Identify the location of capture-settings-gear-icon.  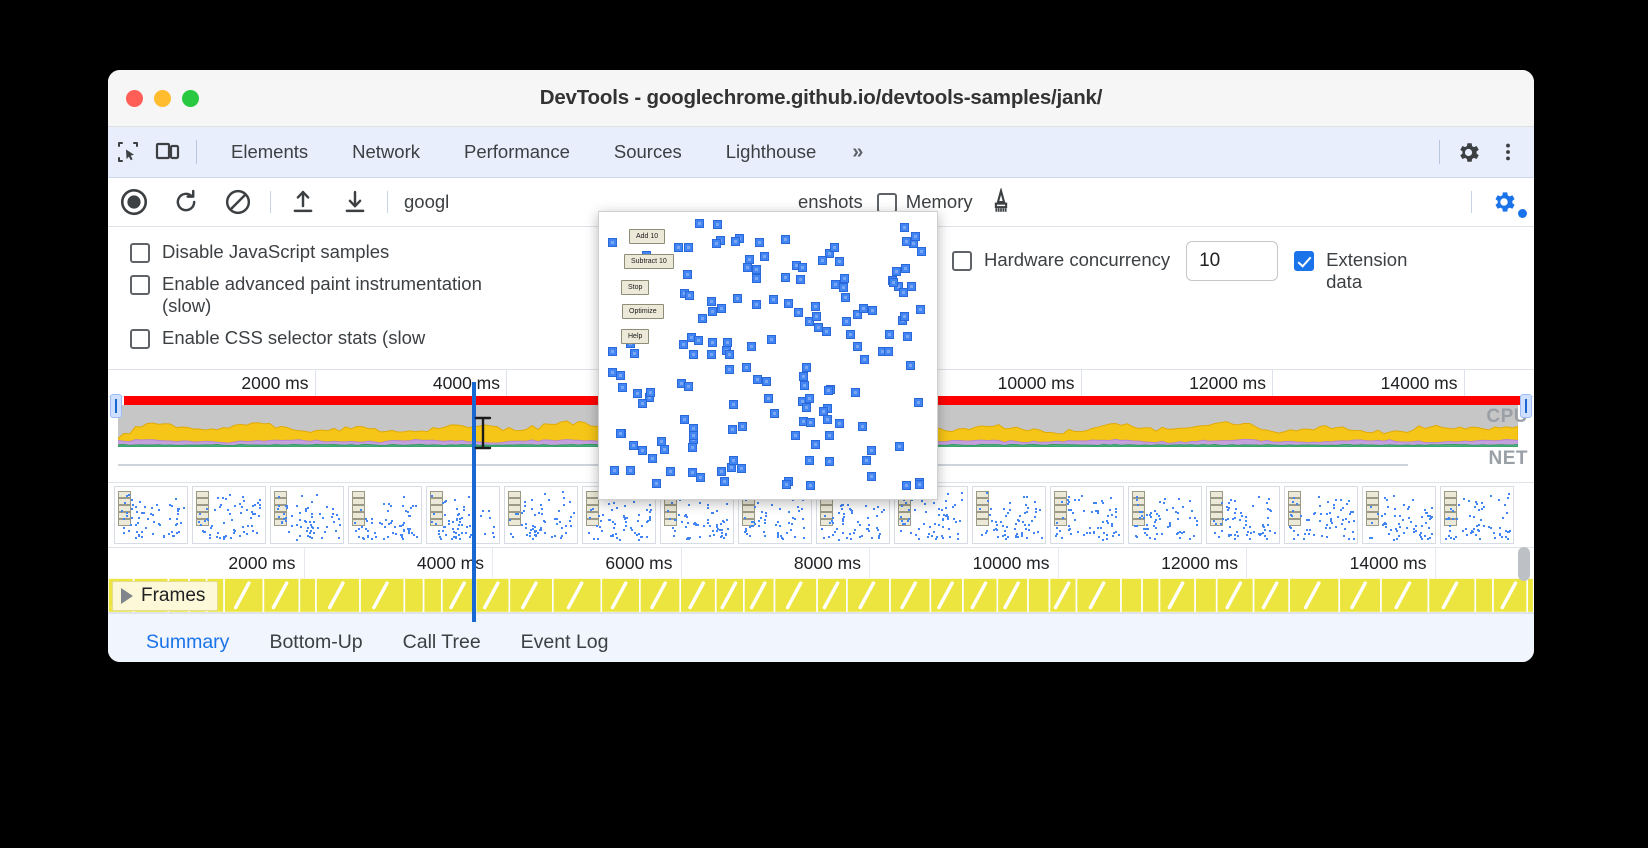
(1504, 202).